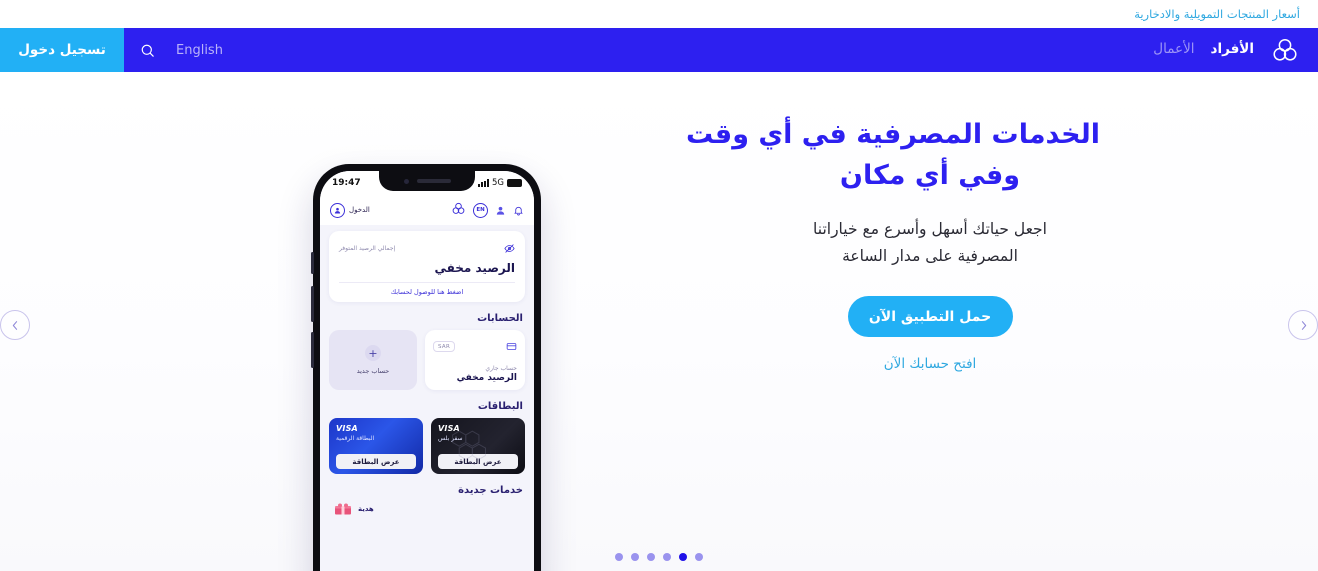  What do you see at coordinates (892, 134) in the screenshot?
I see `hero-title-line-1: الخدمات المصرفية في أي وقت` at bounding box center [892, 134].